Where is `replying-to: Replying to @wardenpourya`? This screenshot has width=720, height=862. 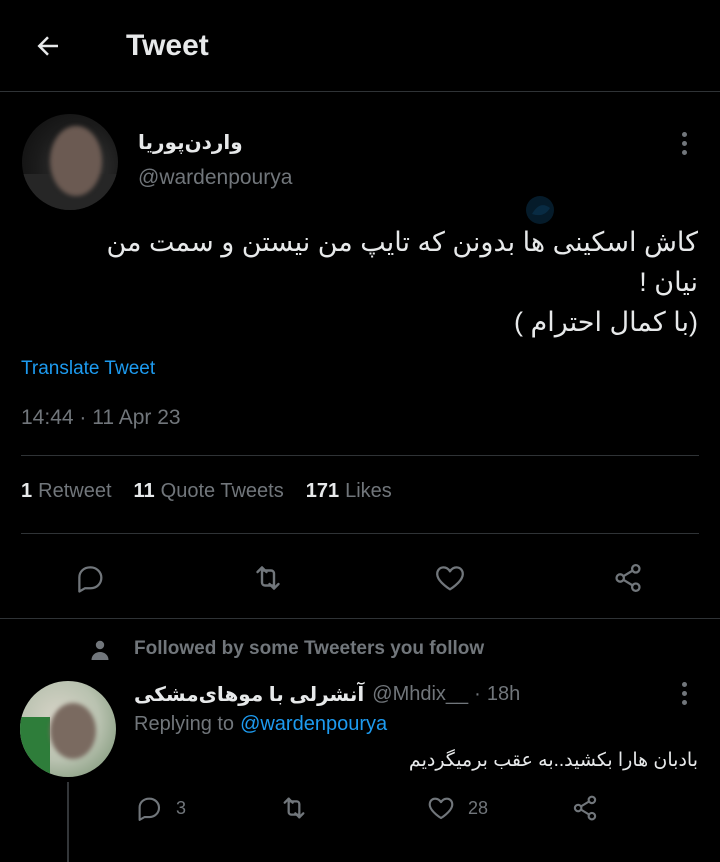 replying-to: Replying to @wardenpourya is located at coordinates (260, 724).